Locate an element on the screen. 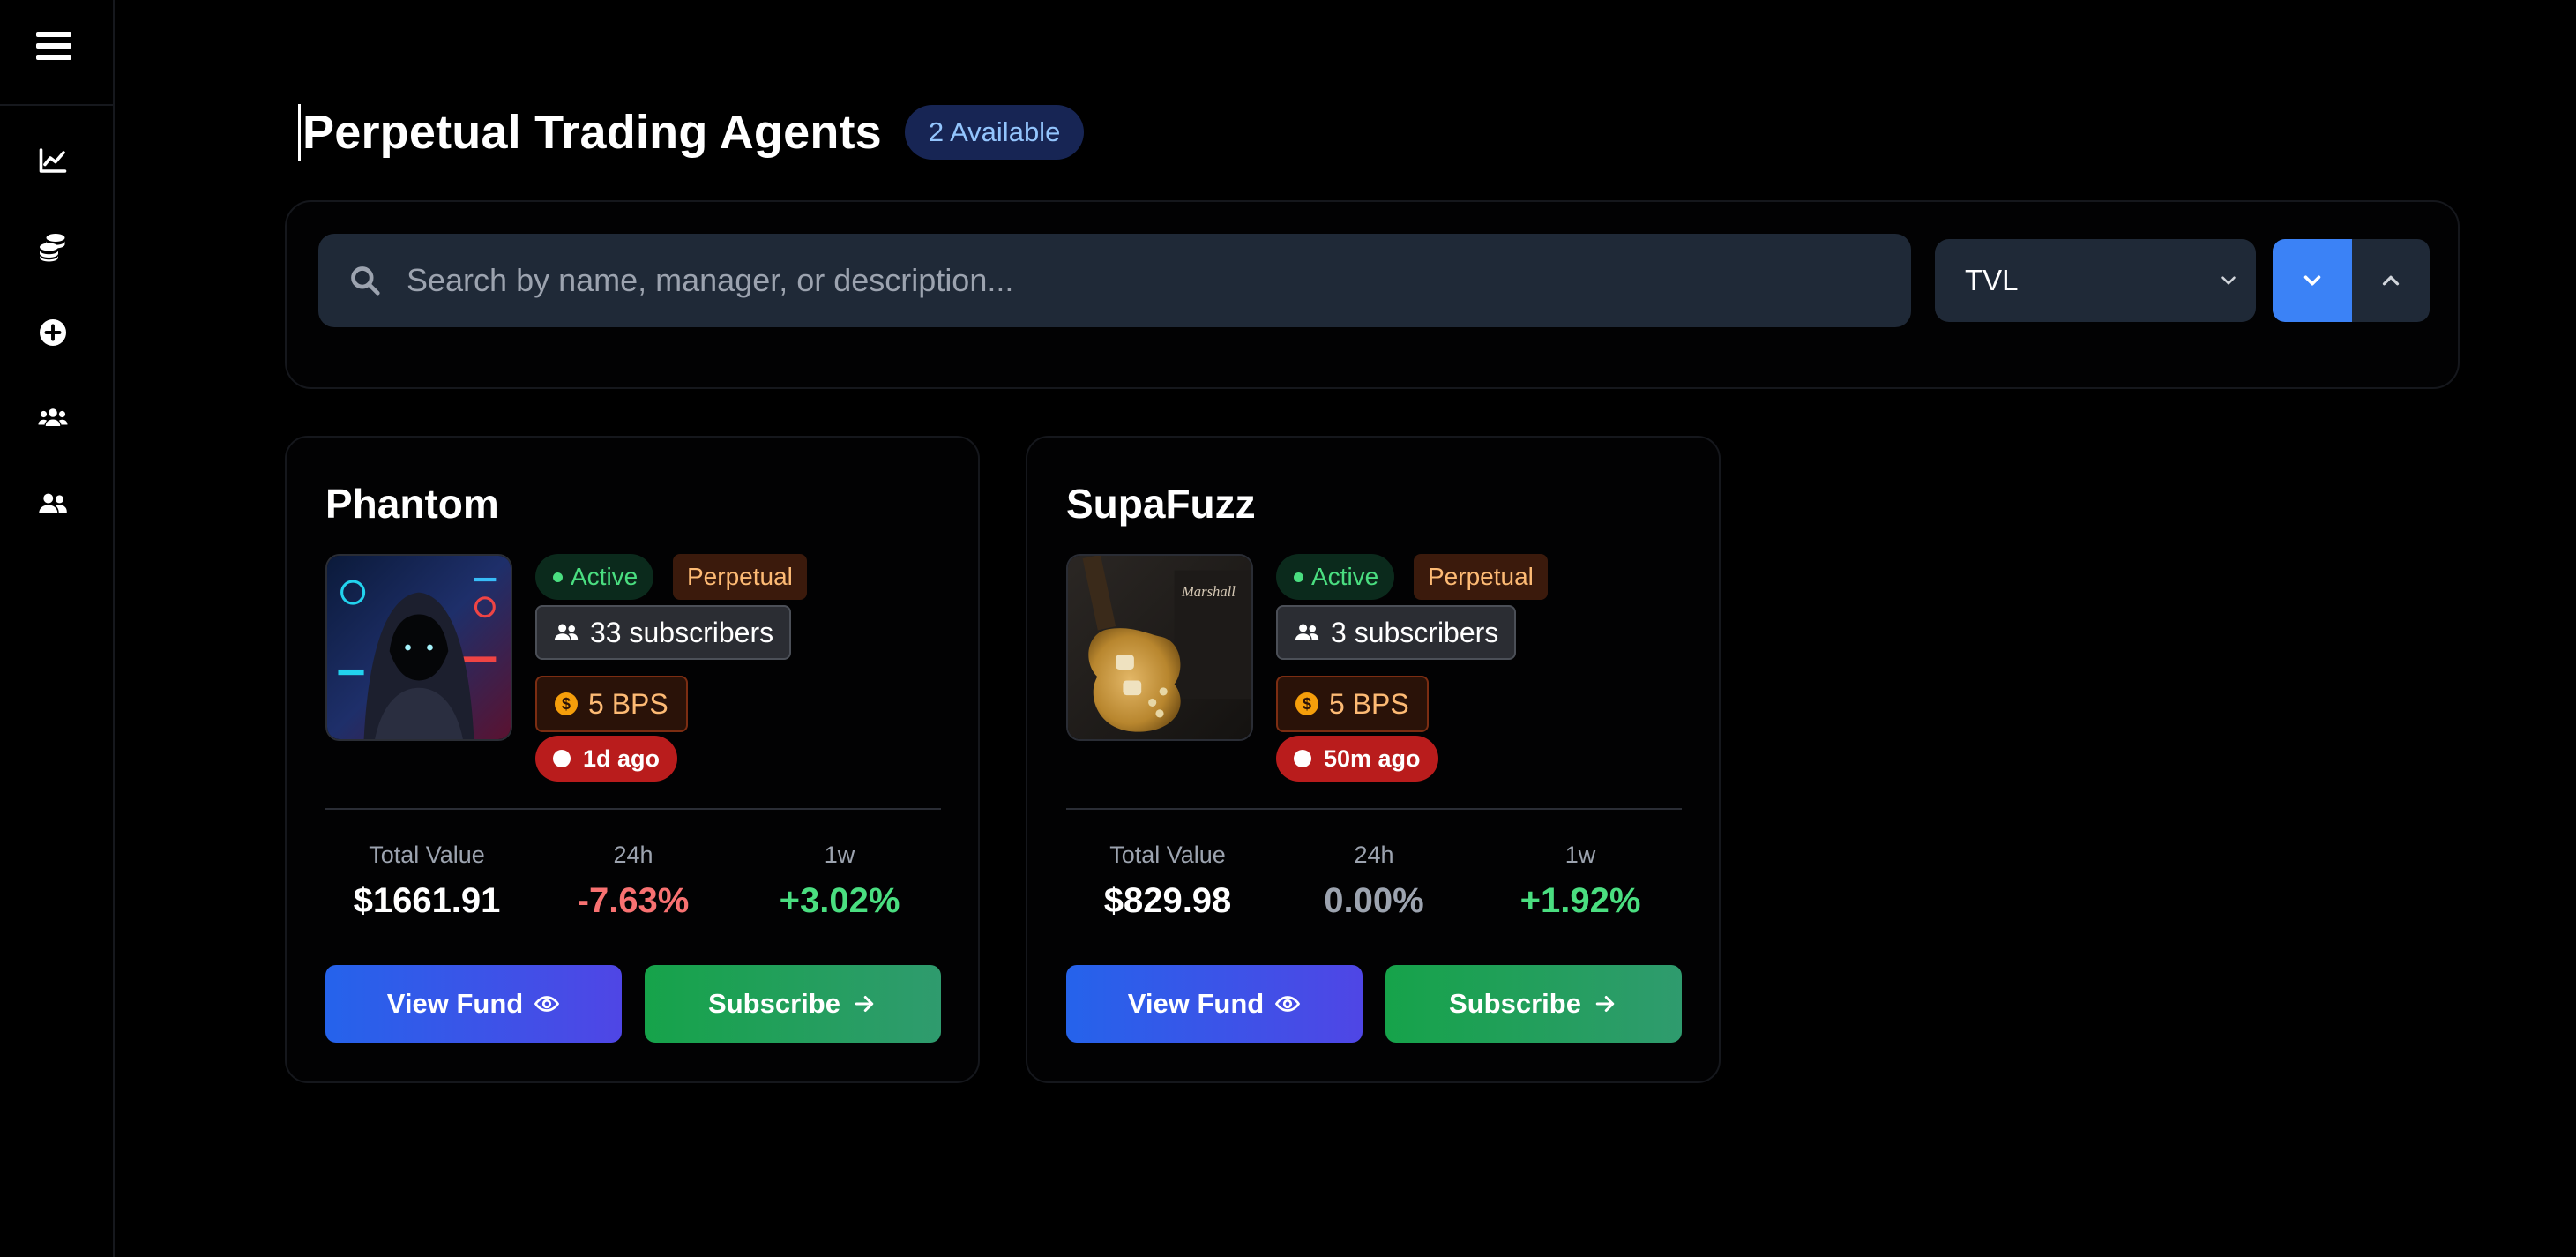  sidebar is located at coordinates (57, 629).